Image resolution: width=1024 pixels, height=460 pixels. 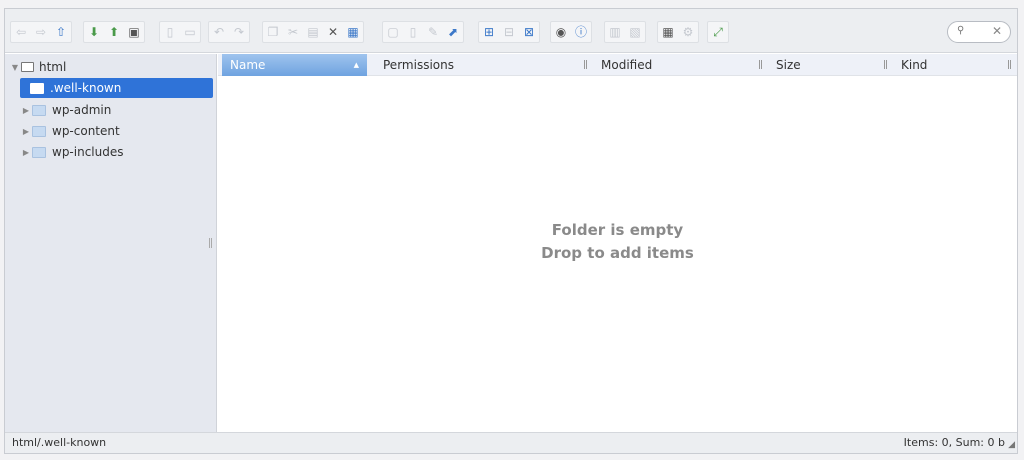 I want to click on back-icon: ⇦, so click(x=21, y=32).